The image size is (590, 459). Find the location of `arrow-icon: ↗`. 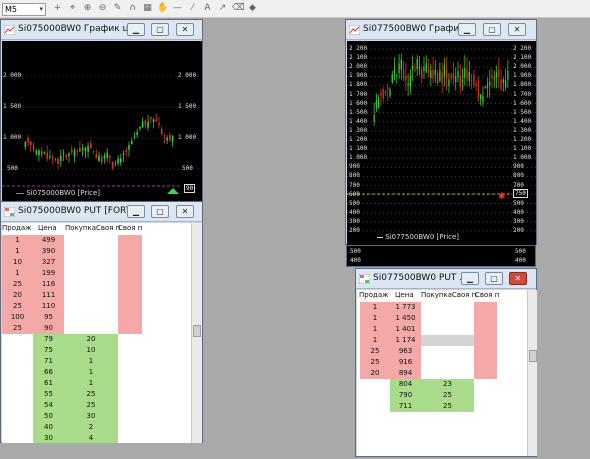

arrow-icon: ↗ is located at coordinates (222, 8).